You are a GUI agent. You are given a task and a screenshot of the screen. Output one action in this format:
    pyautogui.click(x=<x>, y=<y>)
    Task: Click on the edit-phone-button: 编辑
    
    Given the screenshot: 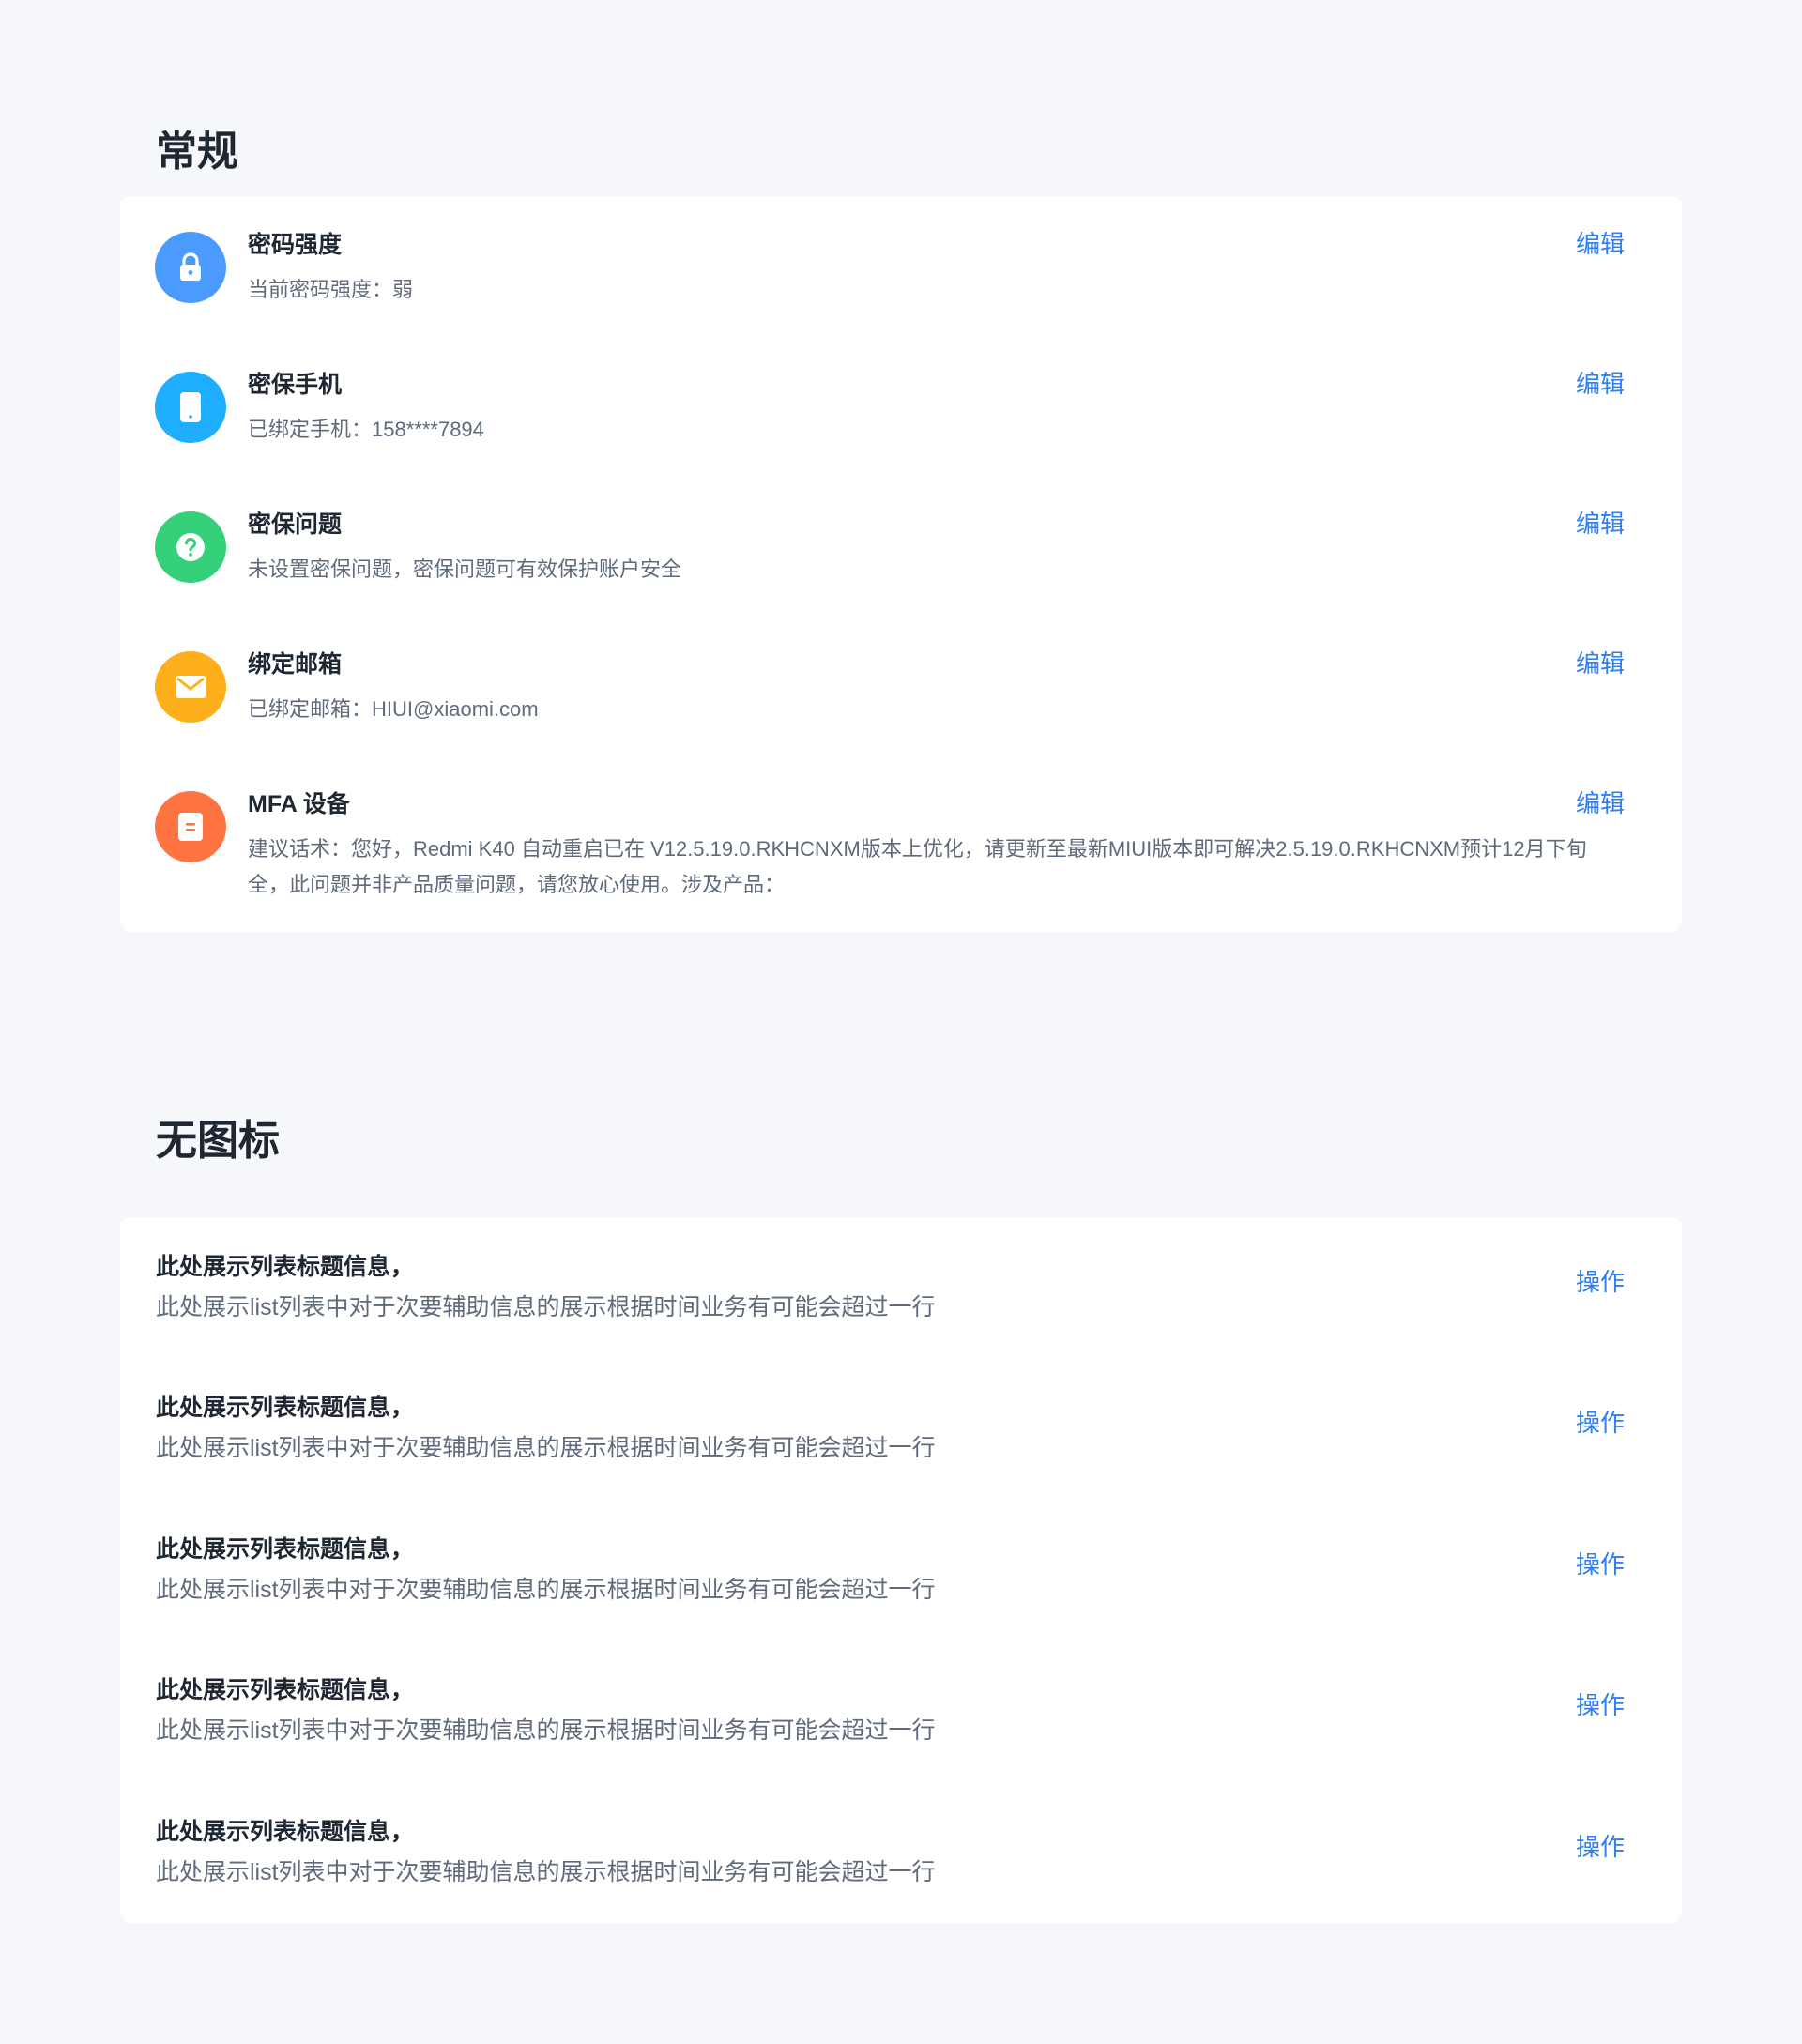 What is the action you would take?
    pyautogui.click(x=1601, y=384)
    